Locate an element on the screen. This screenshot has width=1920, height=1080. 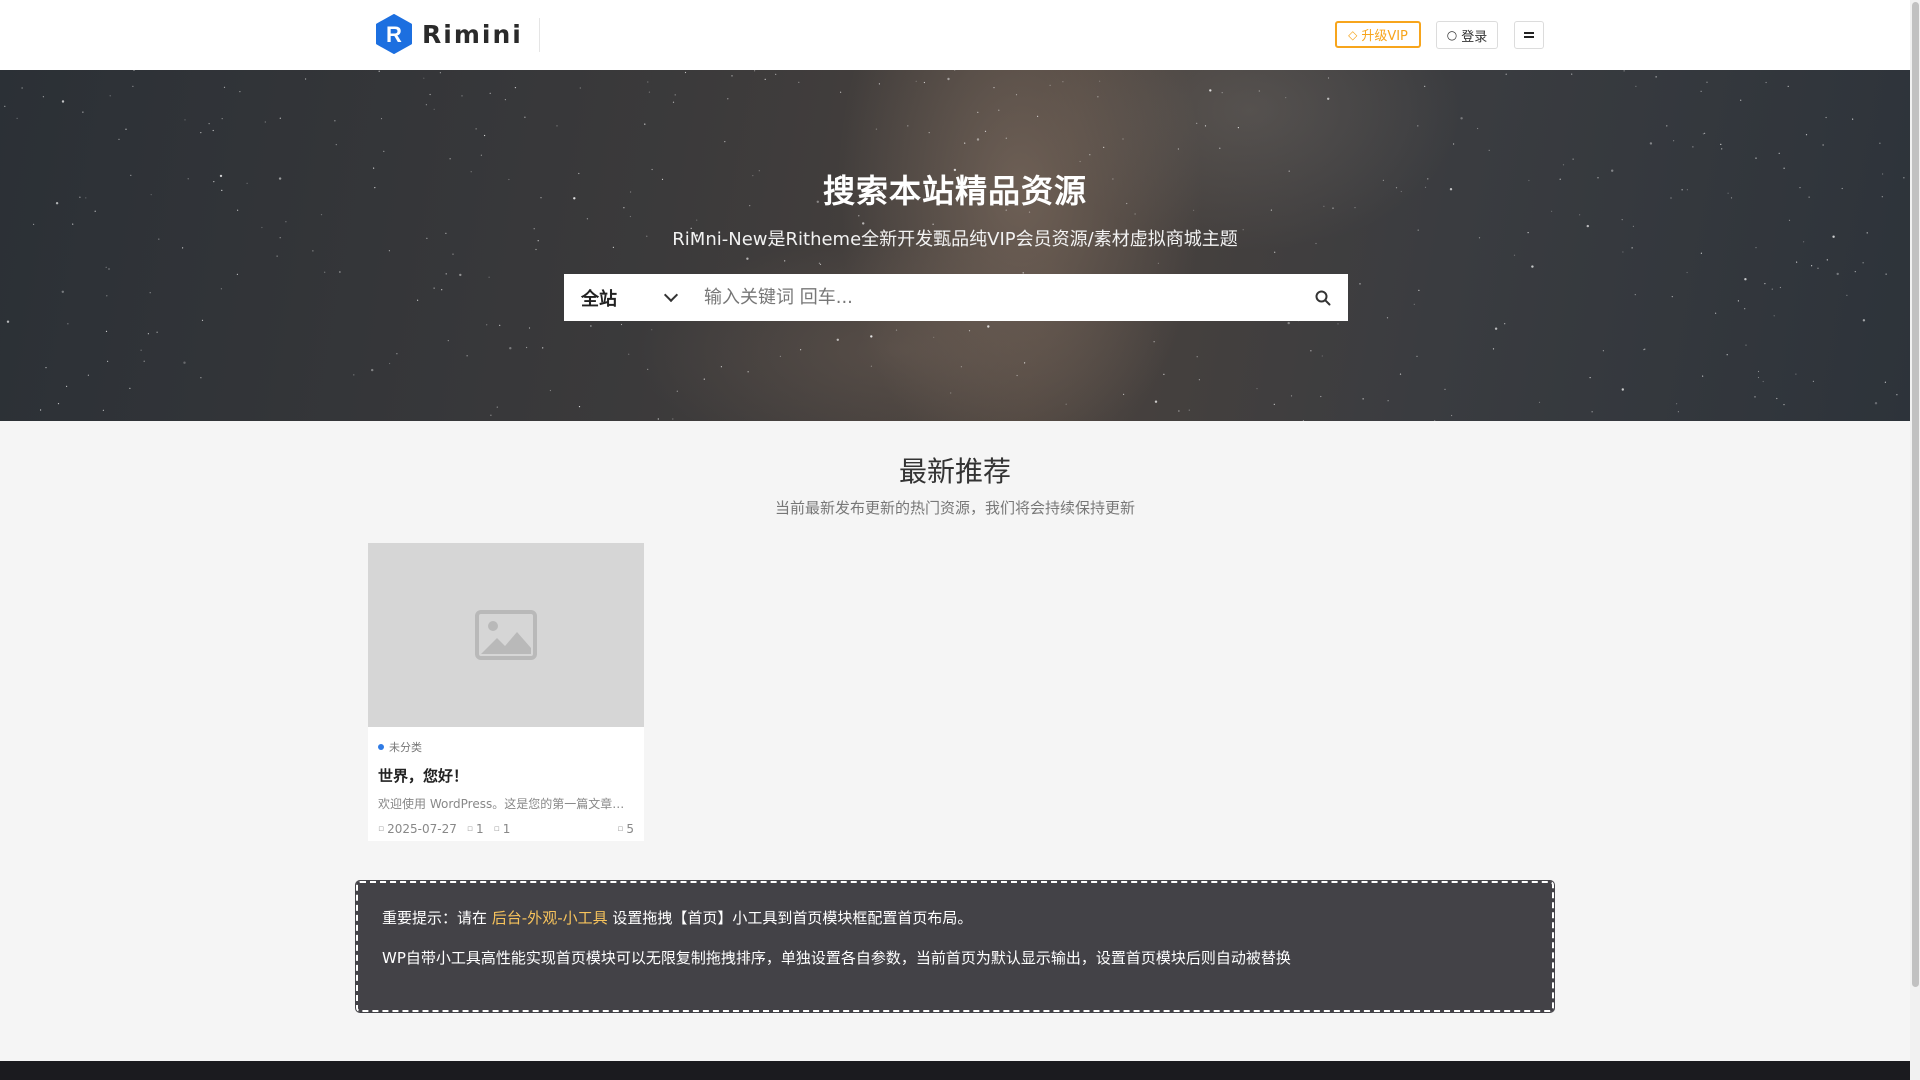
hero-subtitle: RiMni-New是Ritheme全新开发甄品纯VIP会员资源/素材虚拟商城主题 is located at coordinates (955, 239).